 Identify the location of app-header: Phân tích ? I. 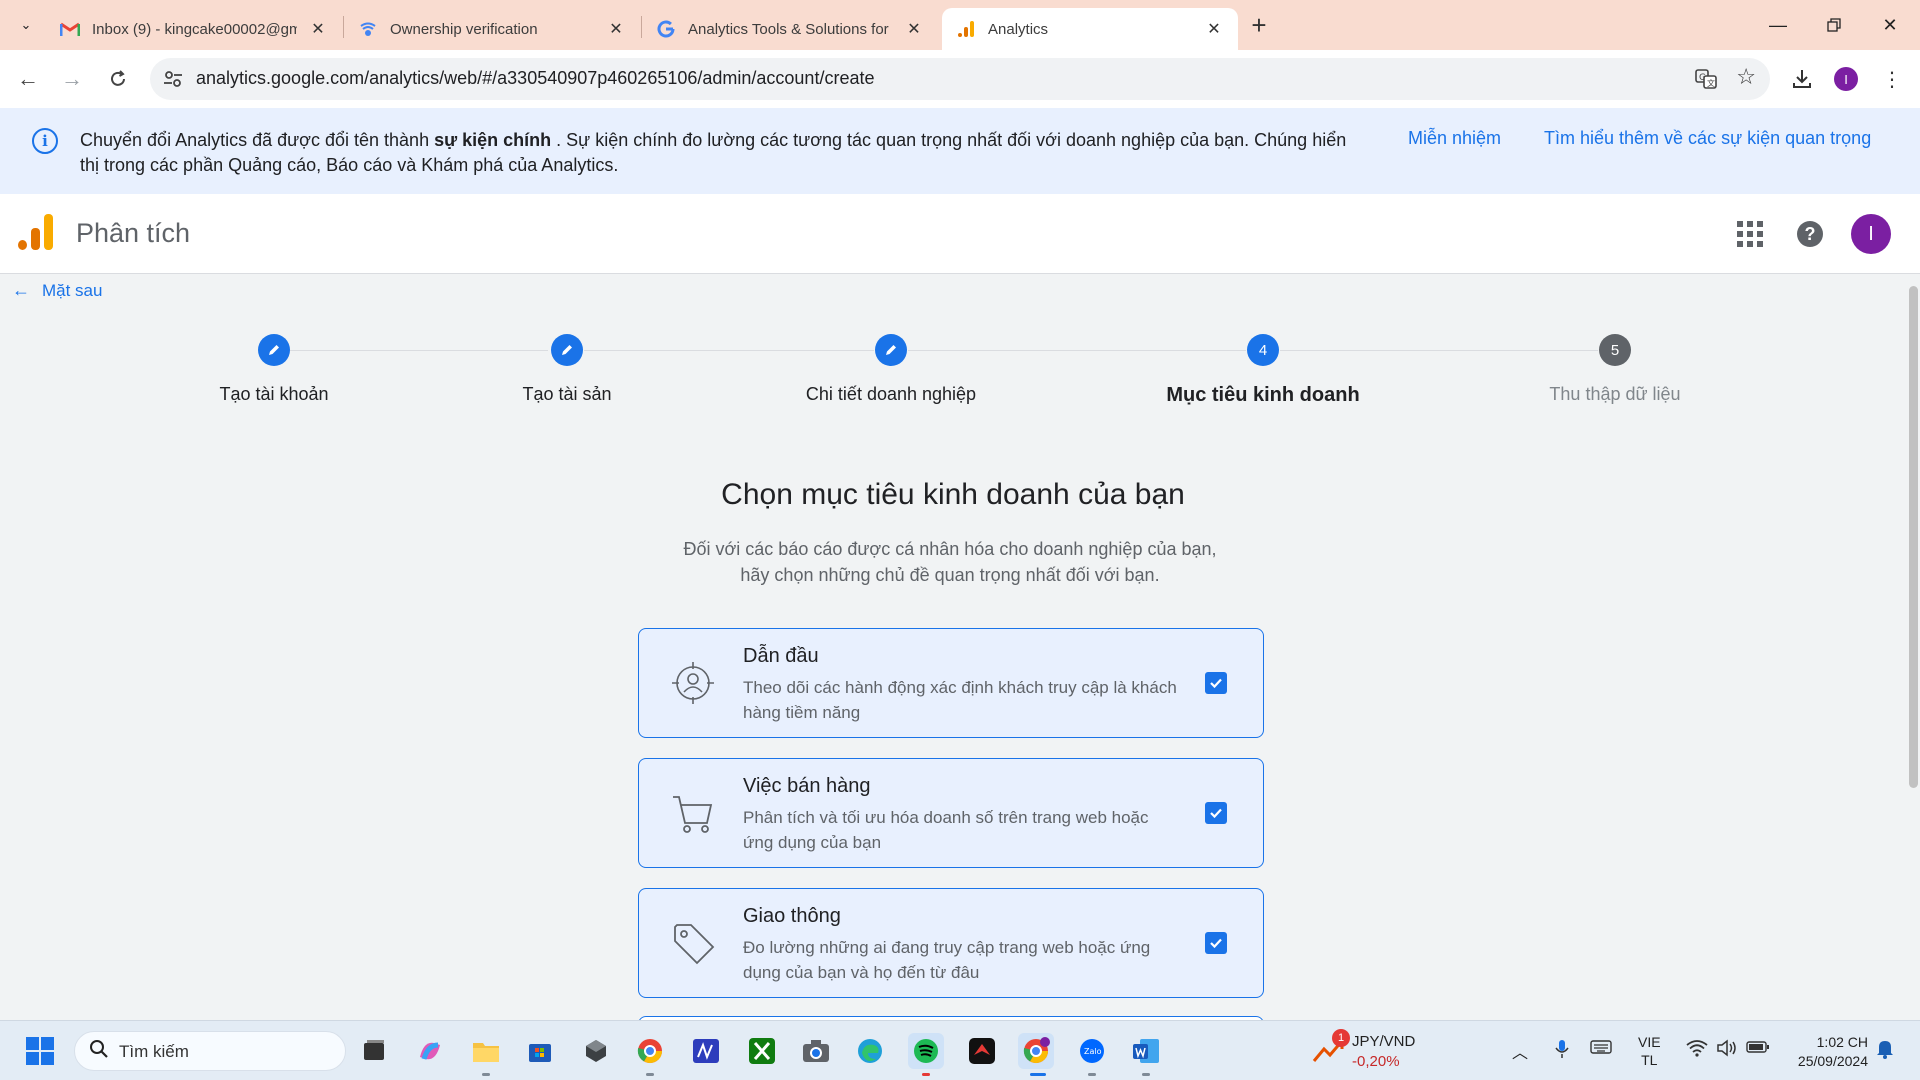
(960, 234).